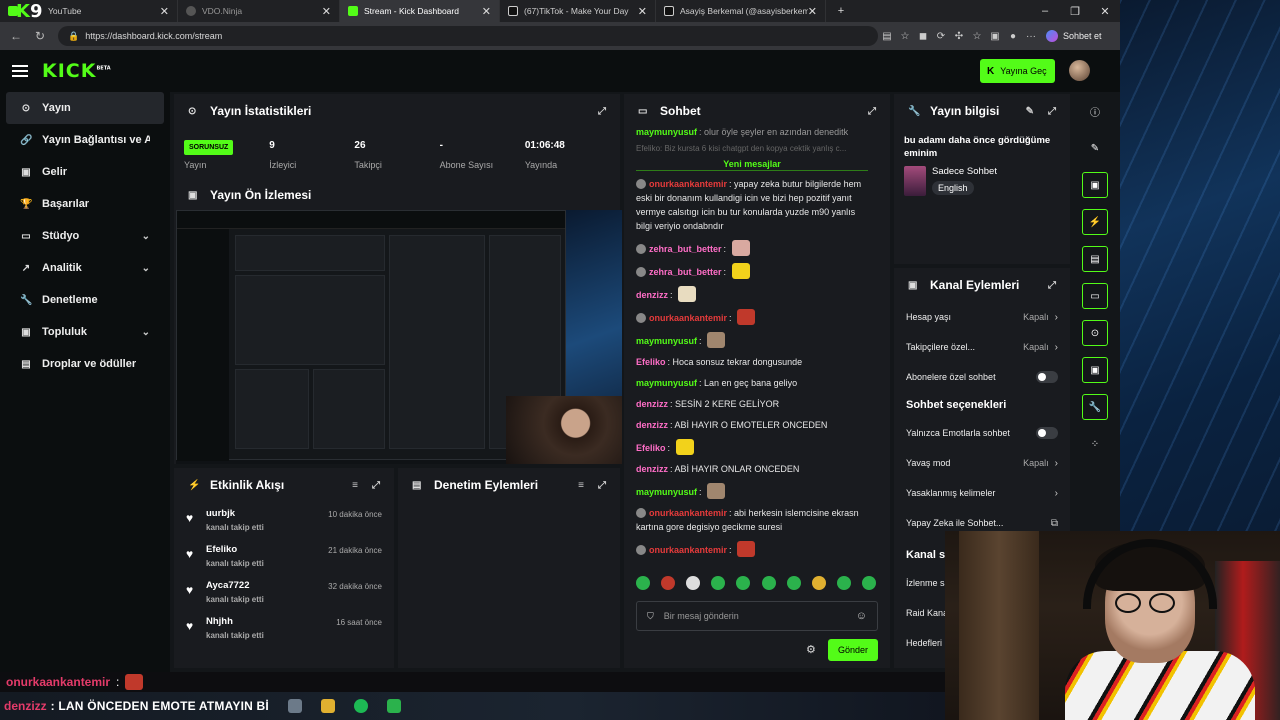  What do you see at coordinates (1013, 36) in the screenshot?
I see `profile-icon: ●` at bounding box center [1013, 36].